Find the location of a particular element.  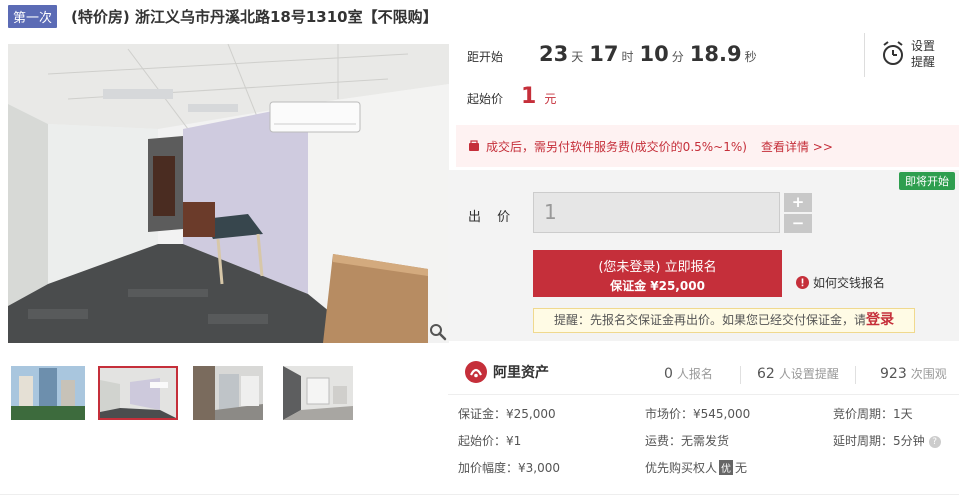

signup-button: (您未登录) 立即报名 保证金 ¥25,000 is located at coordinates (657, 273).